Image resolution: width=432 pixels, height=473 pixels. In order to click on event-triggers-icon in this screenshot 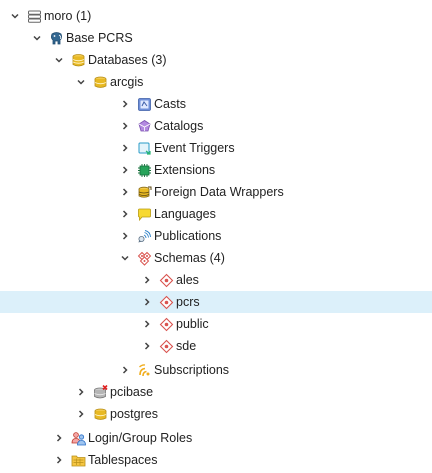, I will do `click(144, 148)`.